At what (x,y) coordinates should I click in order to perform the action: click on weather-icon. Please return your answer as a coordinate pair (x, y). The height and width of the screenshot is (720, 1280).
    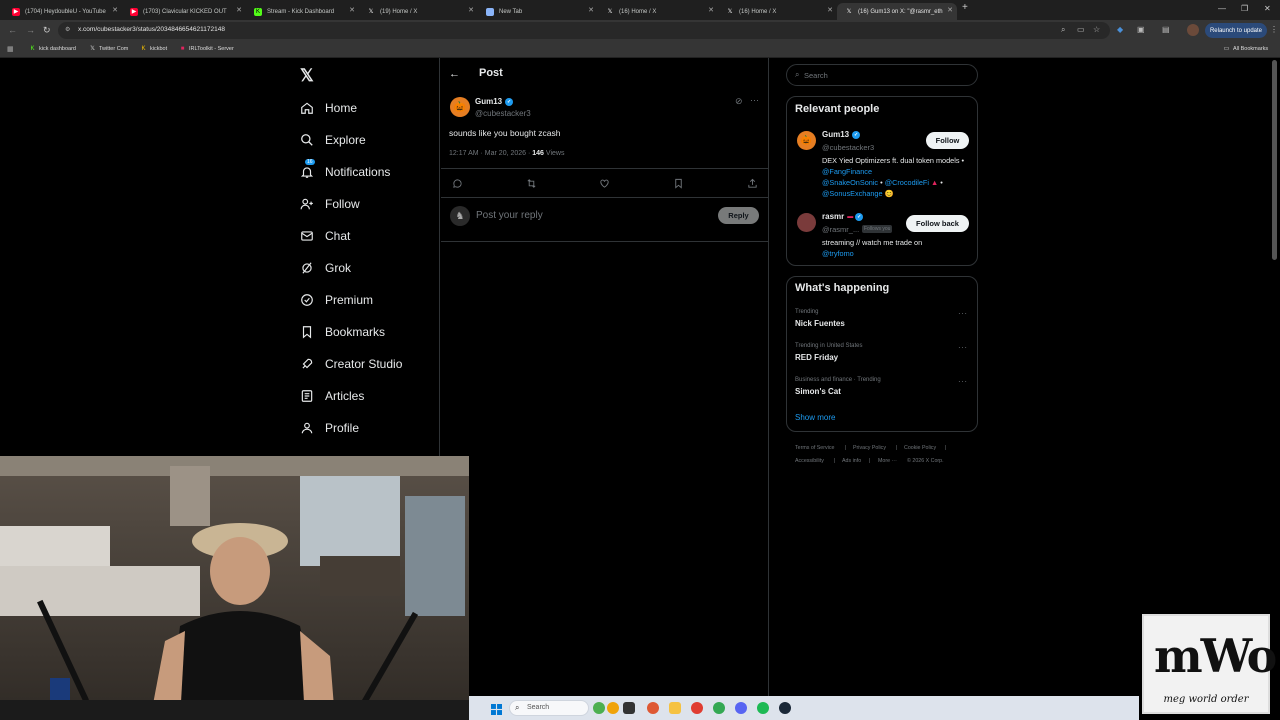
    Looking at the image, I should click on (613, 708).